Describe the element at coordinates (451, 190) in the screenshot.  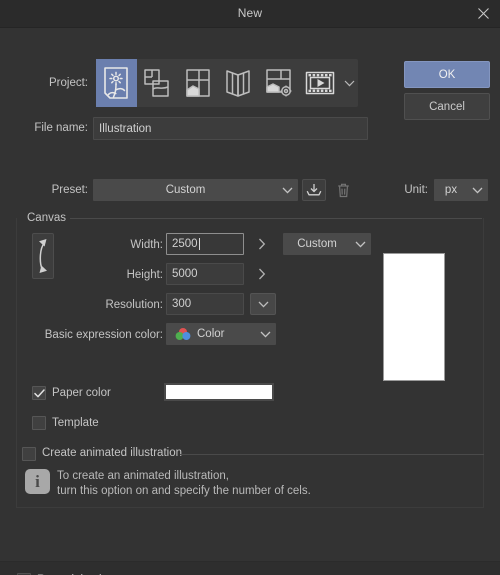
I see `unit-value: px` at that location.